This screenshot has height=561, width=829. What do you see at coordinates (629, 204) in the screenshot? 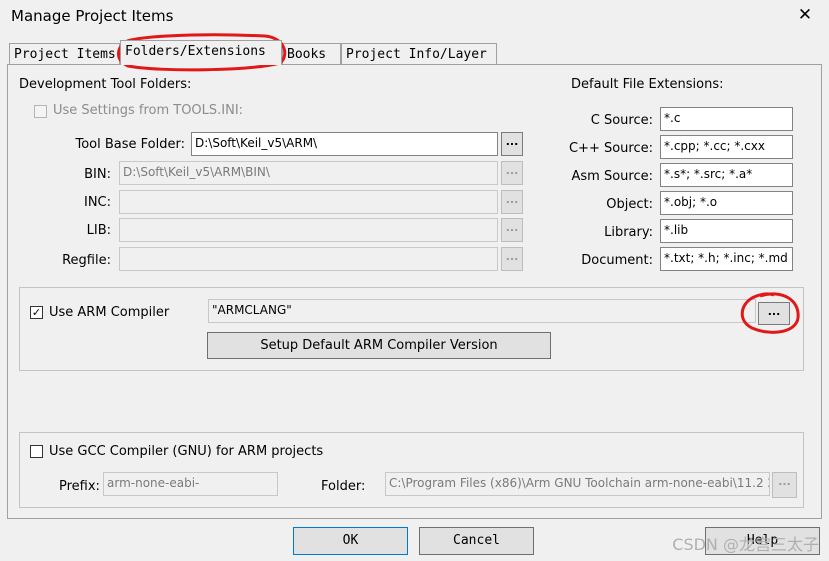
I see `object-label: Object:` at bounding box center [629, 204].